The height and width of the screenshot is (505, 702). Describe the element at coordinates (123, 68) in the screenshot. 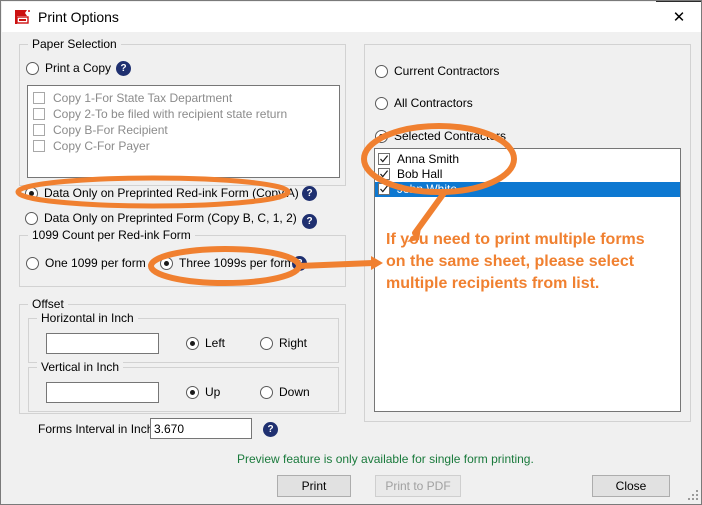

I see `help-icon-print-a-copy: ?` at that location.